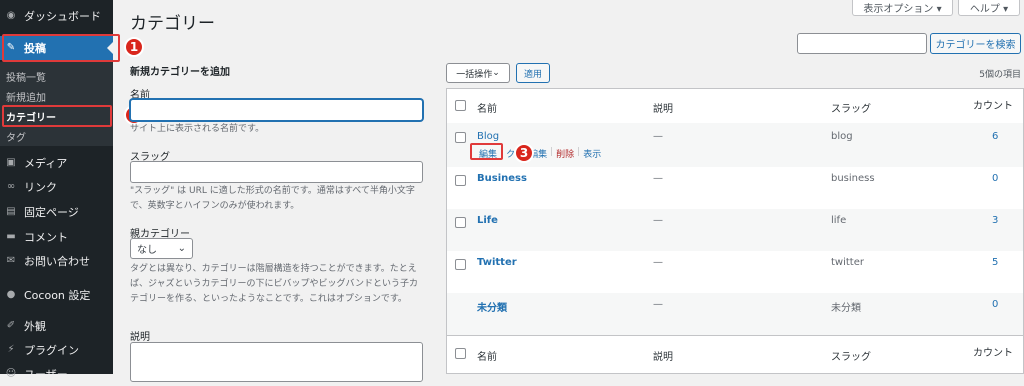 This screenshot has height=386, width=1024. Describe the element at coordinates (663, 355) in the screenshot. I see `footer-description: 説明` at that location.